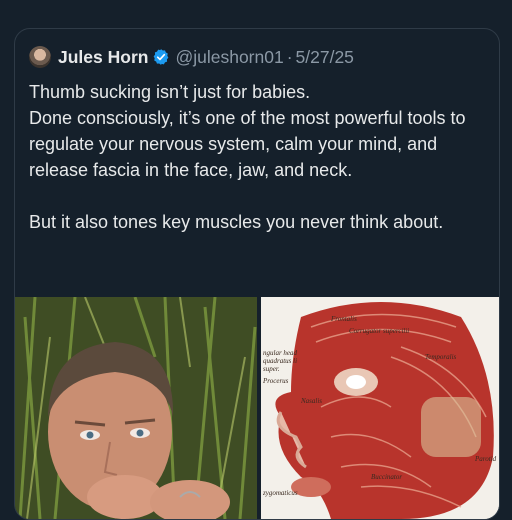  What do you see at coordinates (312, 401) in the screenshot?
I see `label-nasalis: Nasalis` at bounding box center [312, 401].